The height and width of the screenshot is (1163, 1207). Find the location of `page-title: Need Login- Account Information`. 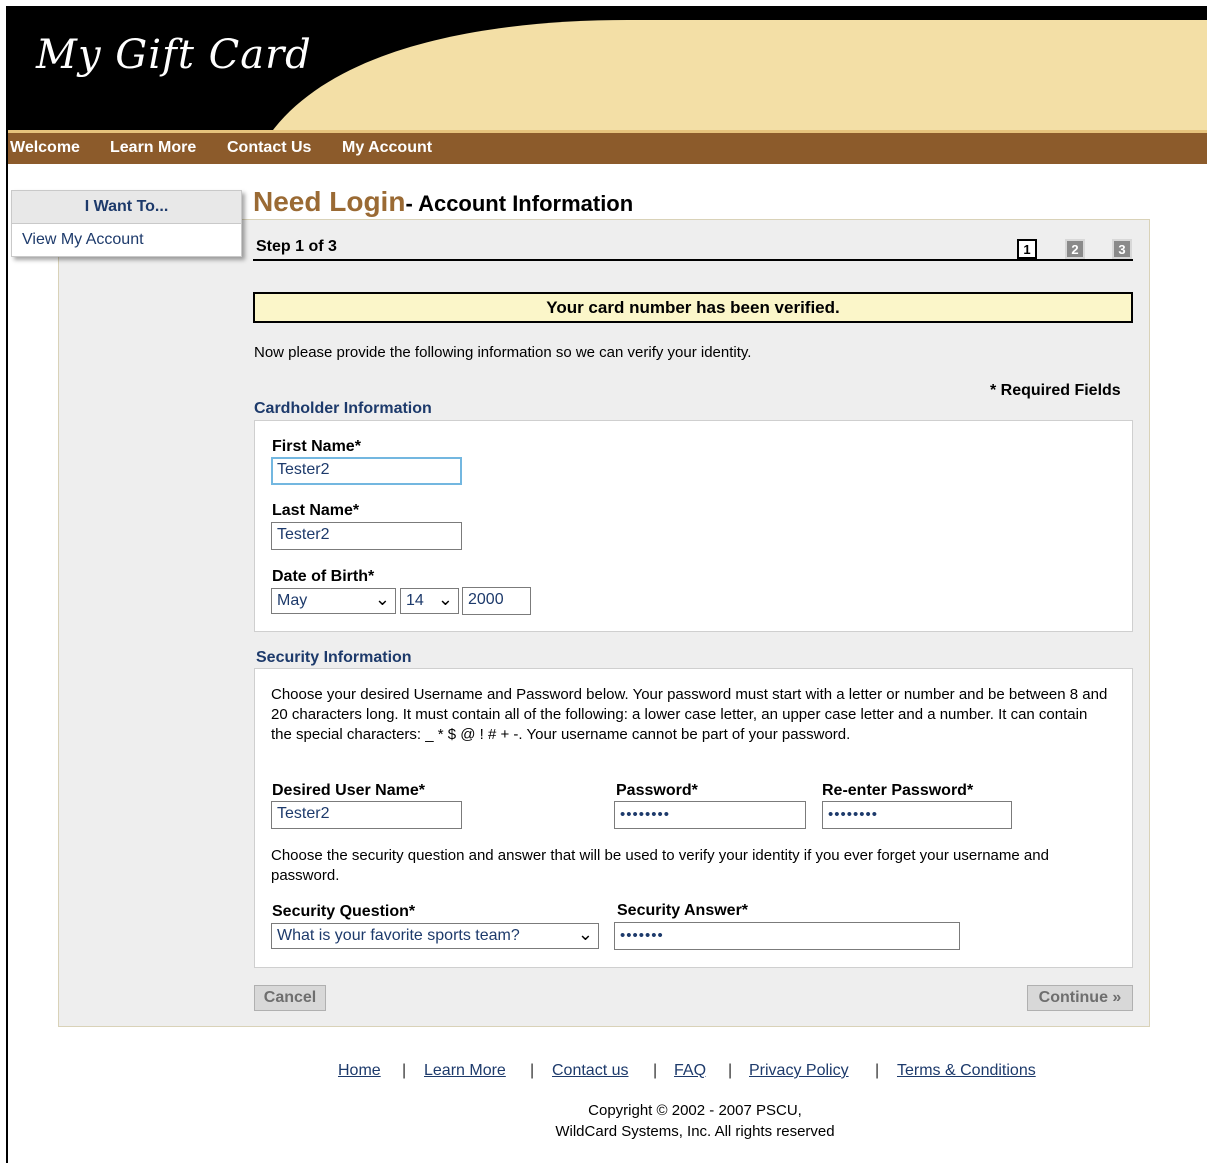

page-title: Need Login- Account Information is located at coordinates (443, 202).